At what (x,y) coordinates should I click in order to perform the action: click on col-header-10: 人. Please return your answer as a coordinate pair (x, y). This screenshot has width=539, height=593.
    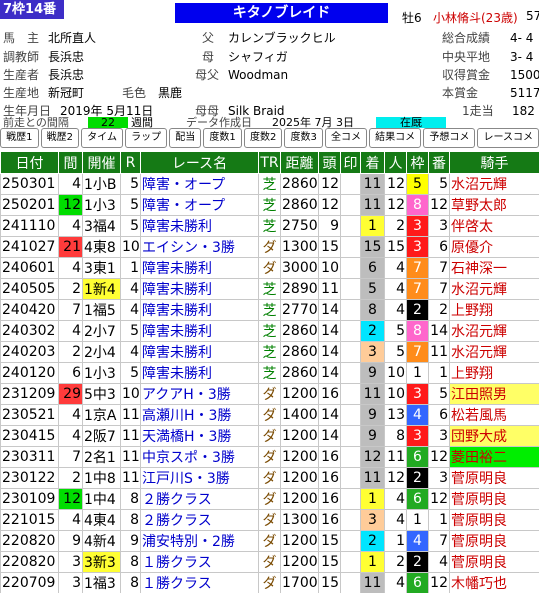
    Looking at the image, I should click on (395, 162).